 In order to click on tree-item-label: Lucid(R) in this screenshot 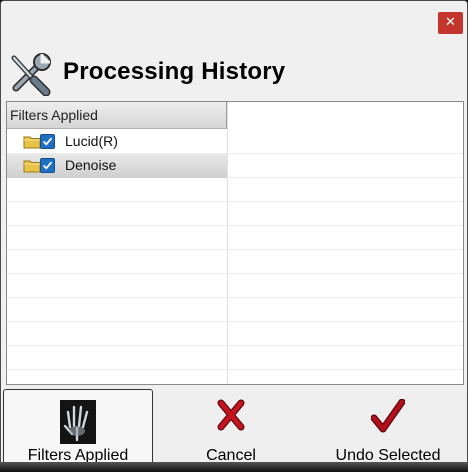, I will do `click(91, 141)`.